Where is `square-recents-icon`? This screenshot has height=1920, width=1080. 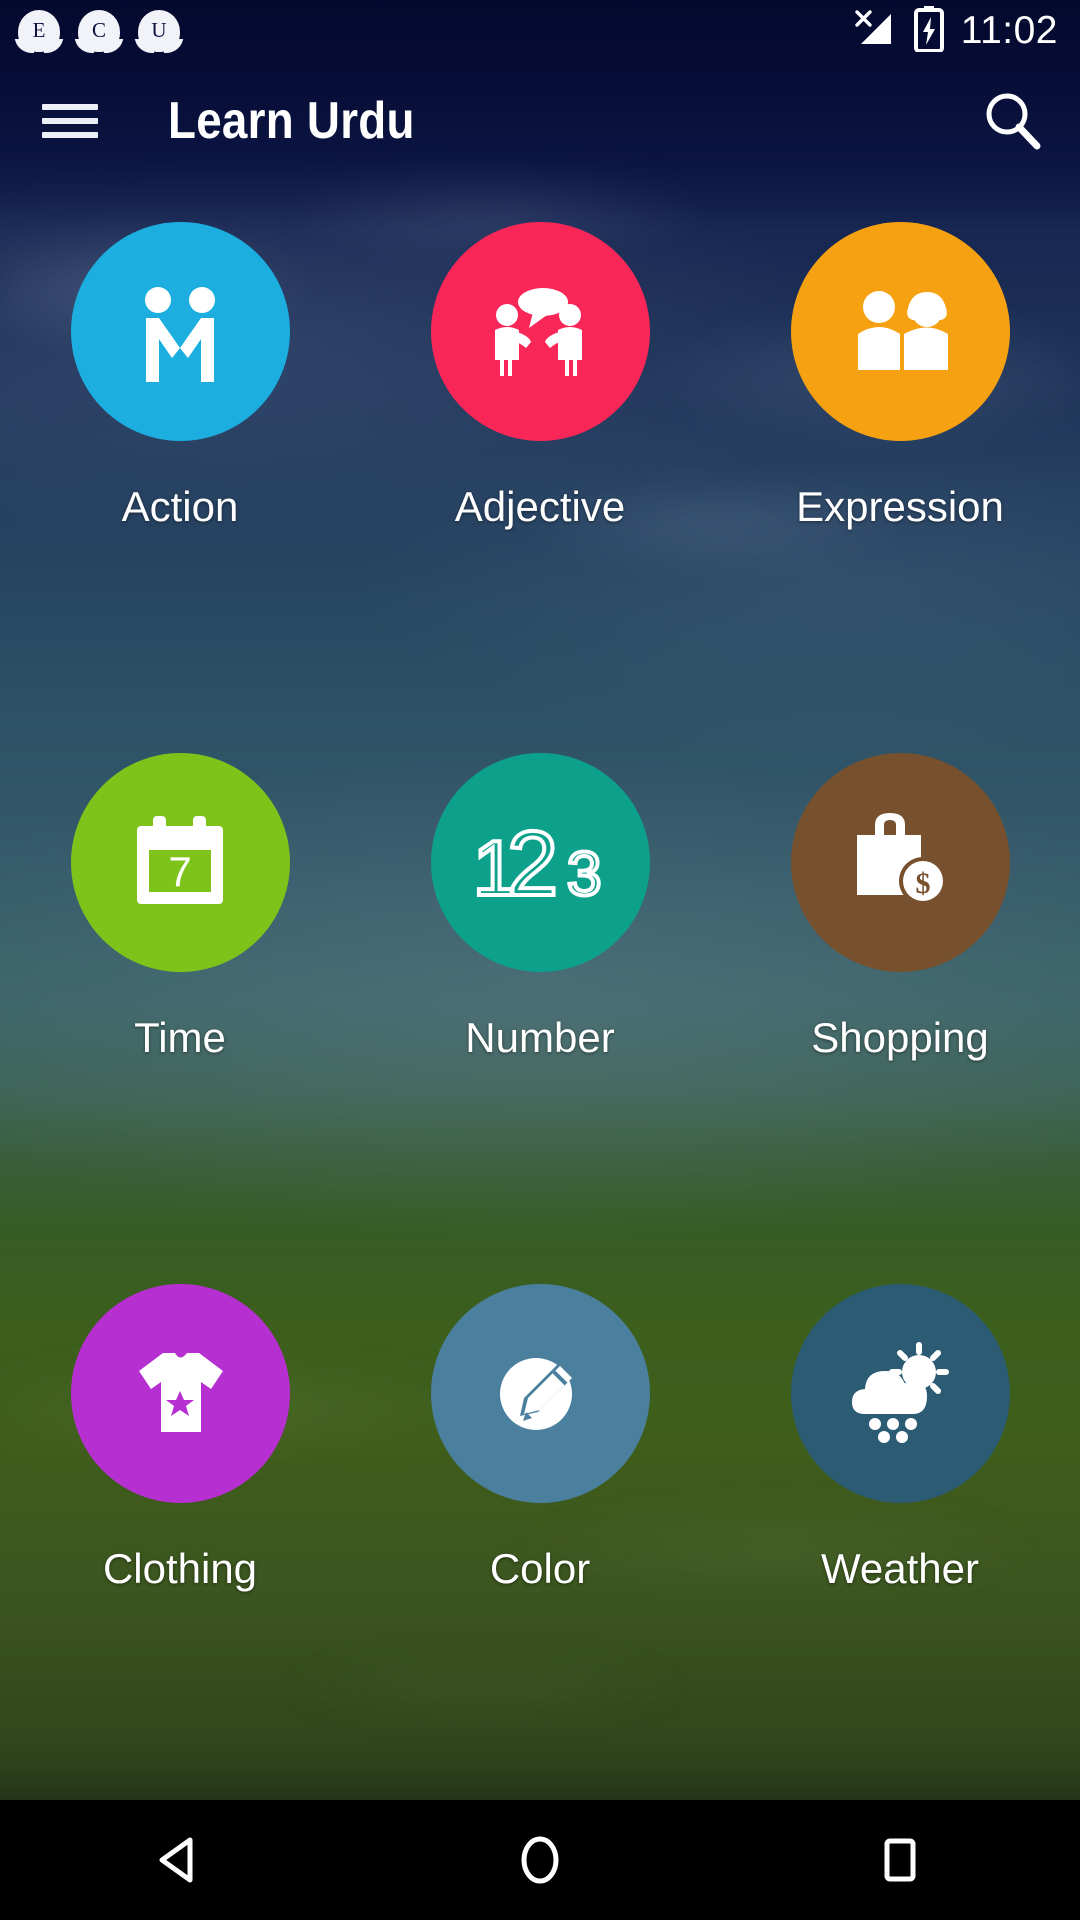
square-recents-icon is located at coordinates (900, 1860).